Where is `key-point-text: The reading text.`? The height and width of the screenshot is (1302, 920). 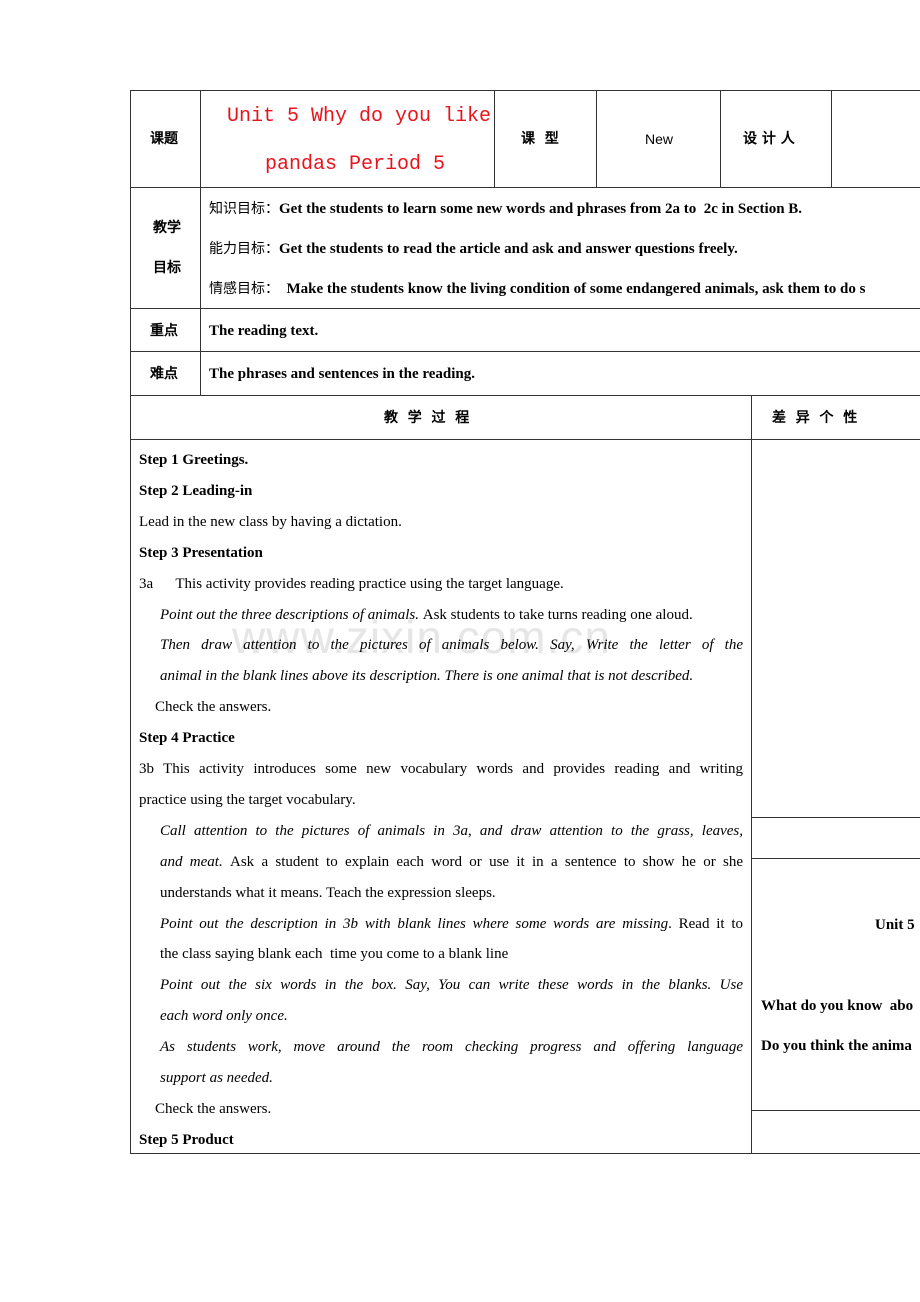 key-point-text: The reading text. is located at coordinates (264, 331).